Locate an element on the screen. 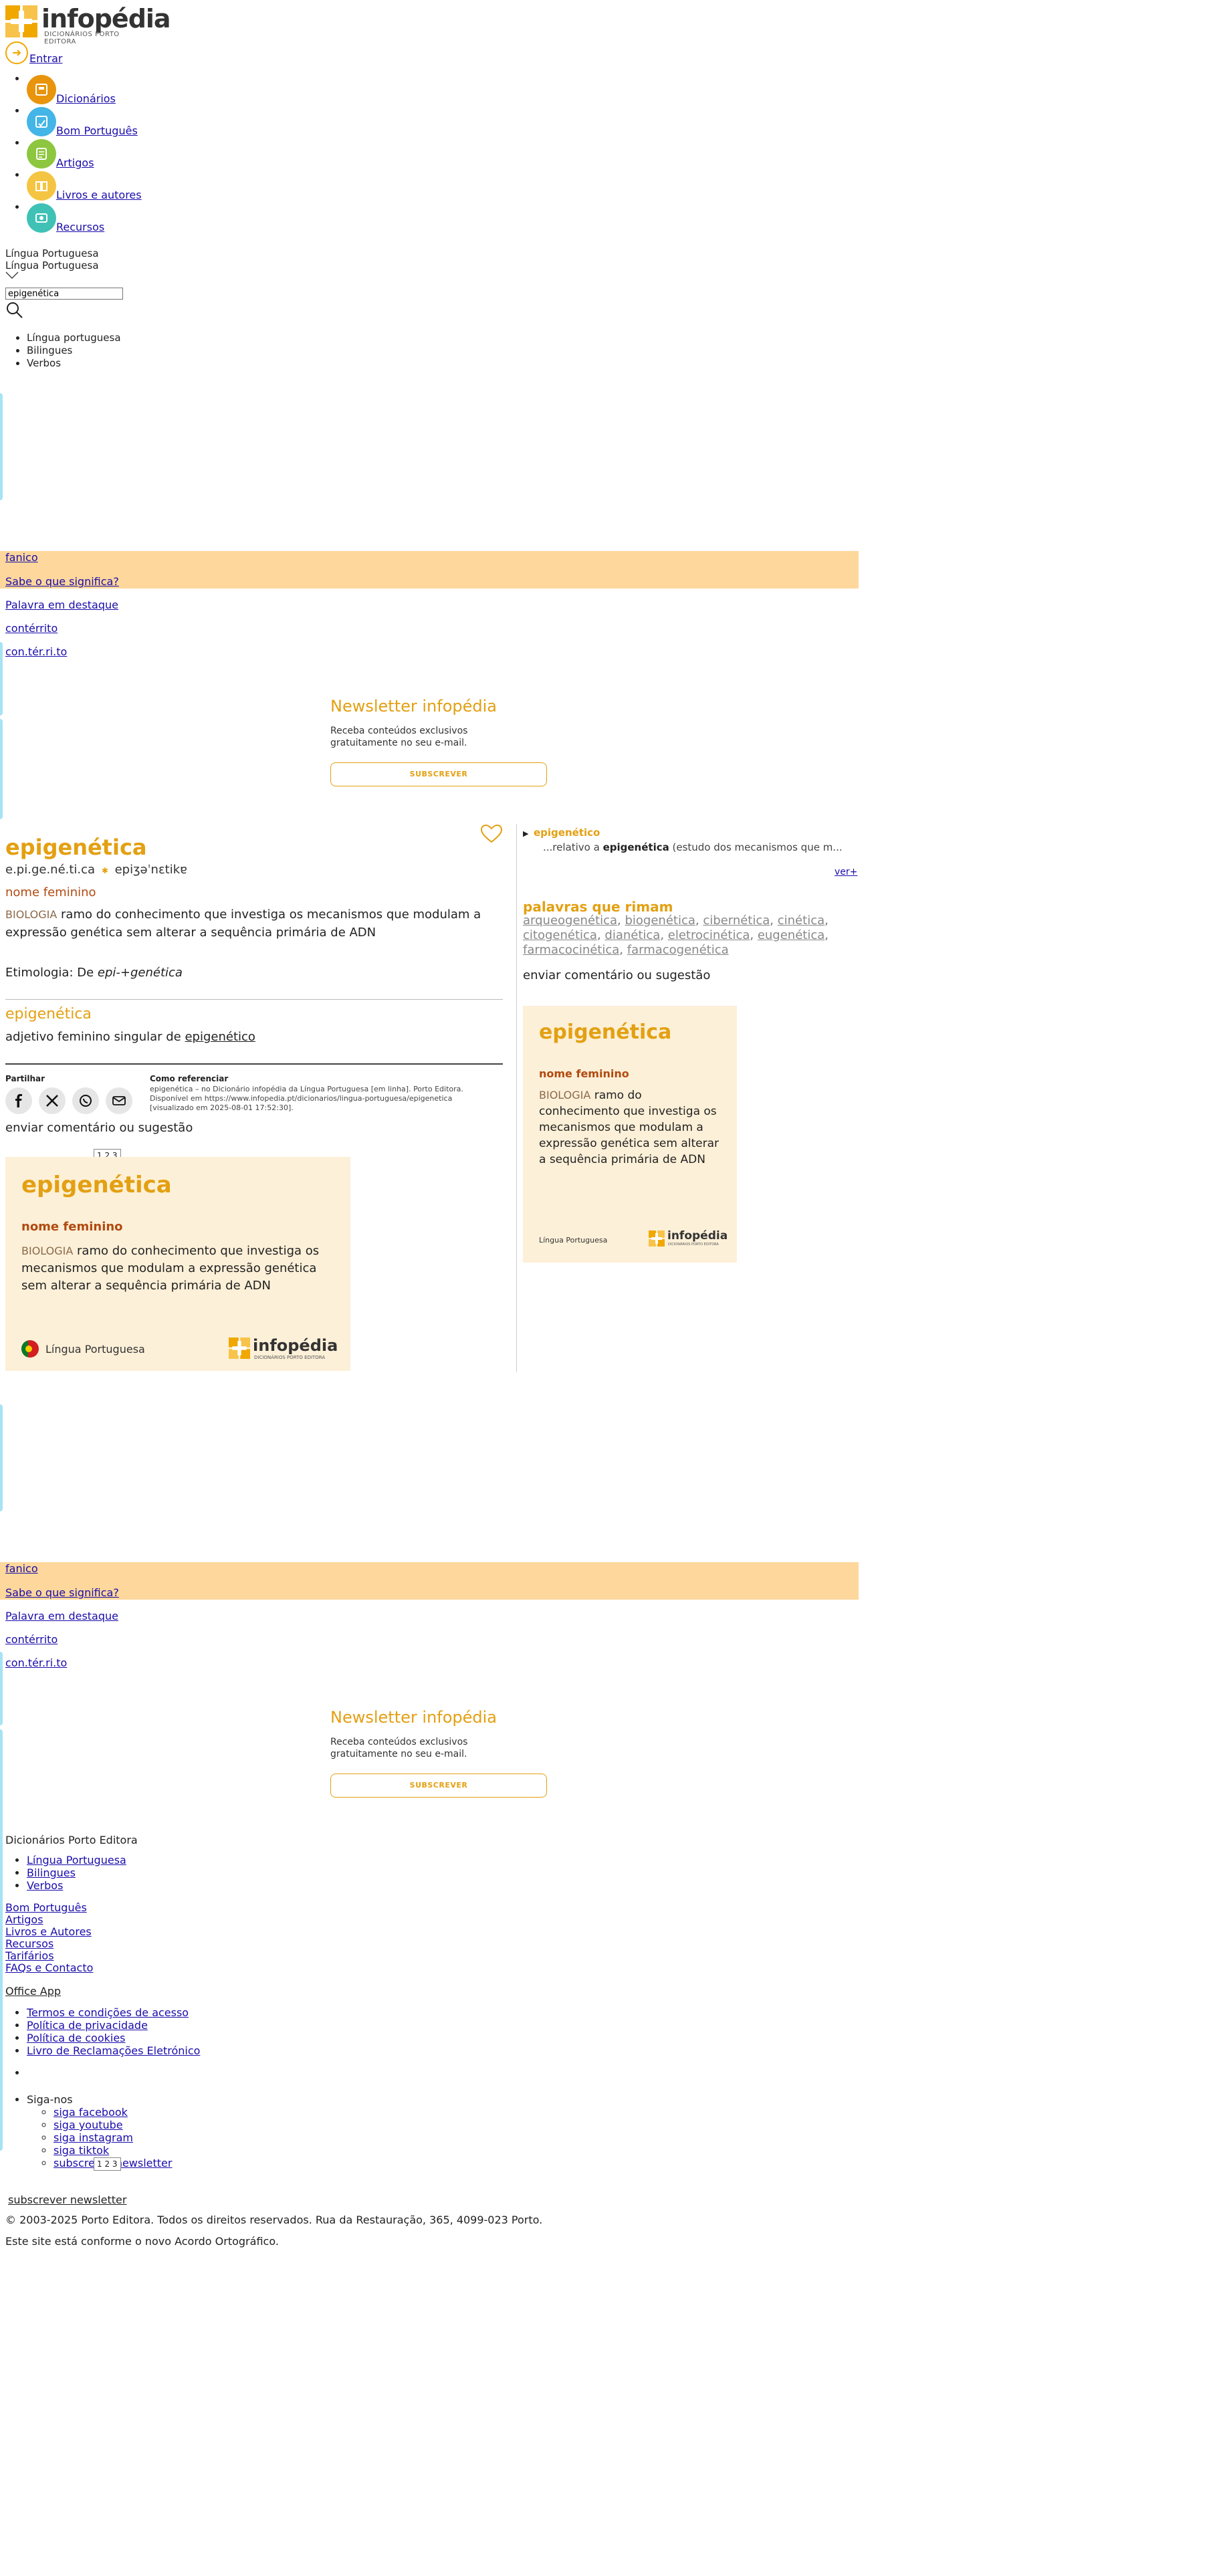  footer-link-books: Livros e Autores is located at coordinates (49, 1932).